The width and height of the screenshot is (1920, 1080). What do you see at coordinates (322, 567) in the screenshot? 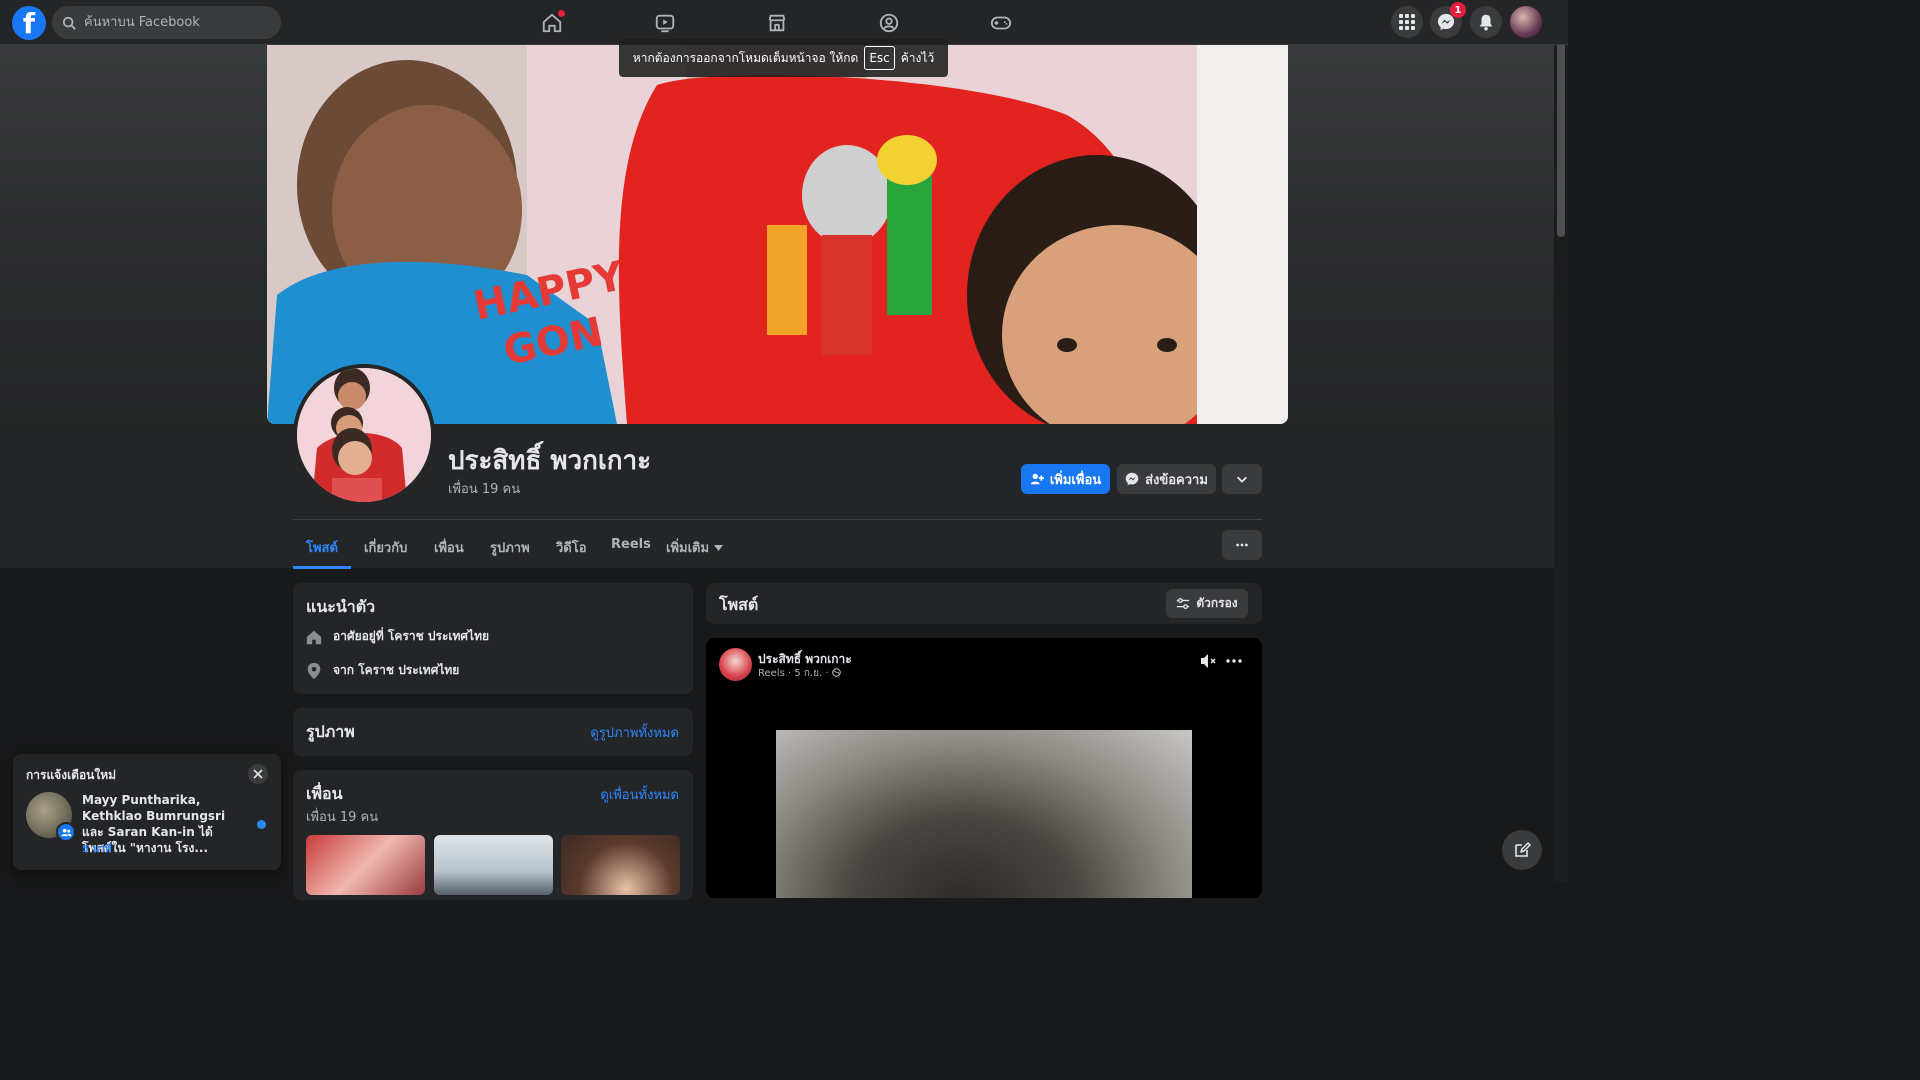
I see `active-tab-indicator` at bounding box center [322, 567].